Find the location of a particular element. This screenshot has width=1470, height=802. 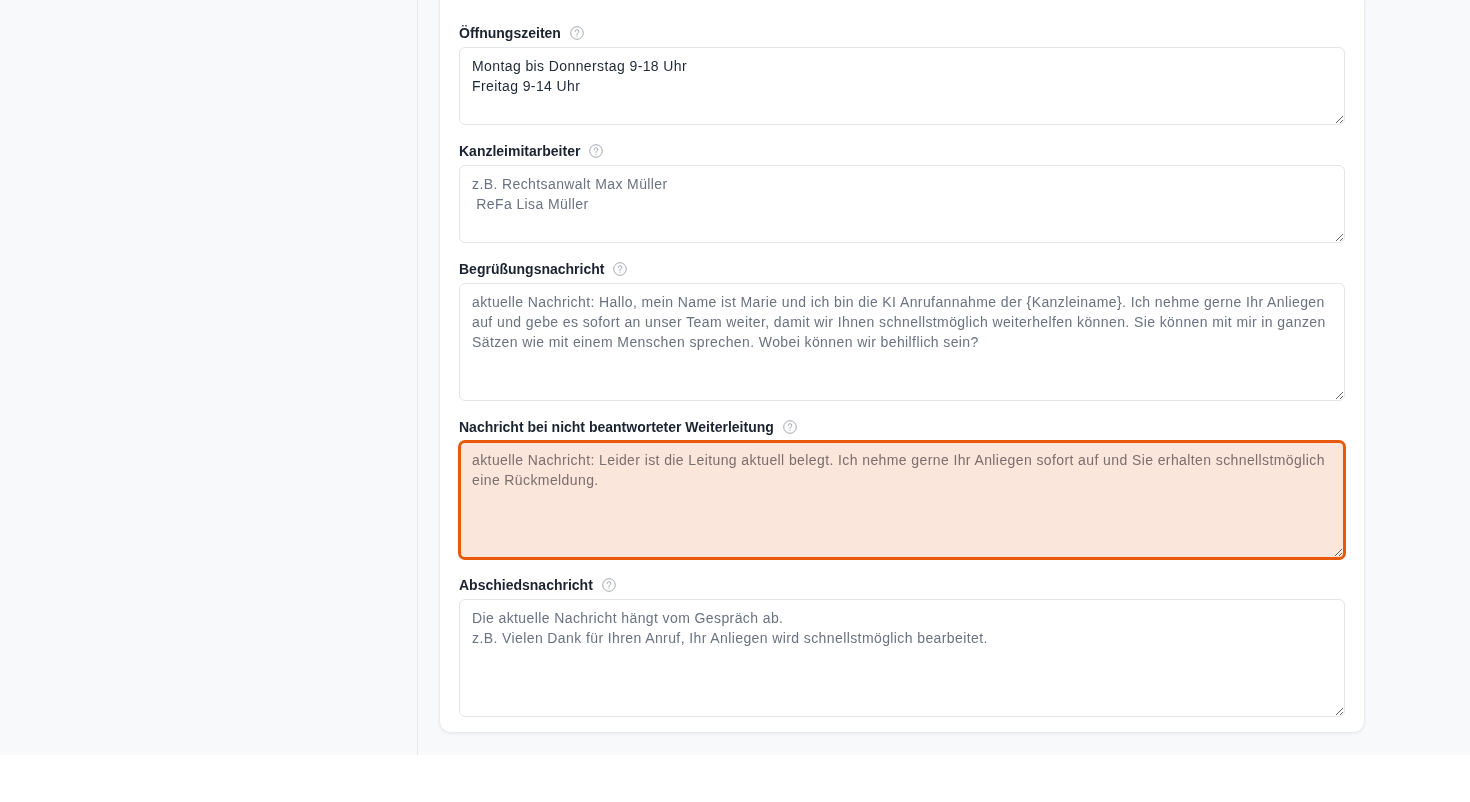

field-label: Abschiedsnachricht is located at coordinates (526, 585).